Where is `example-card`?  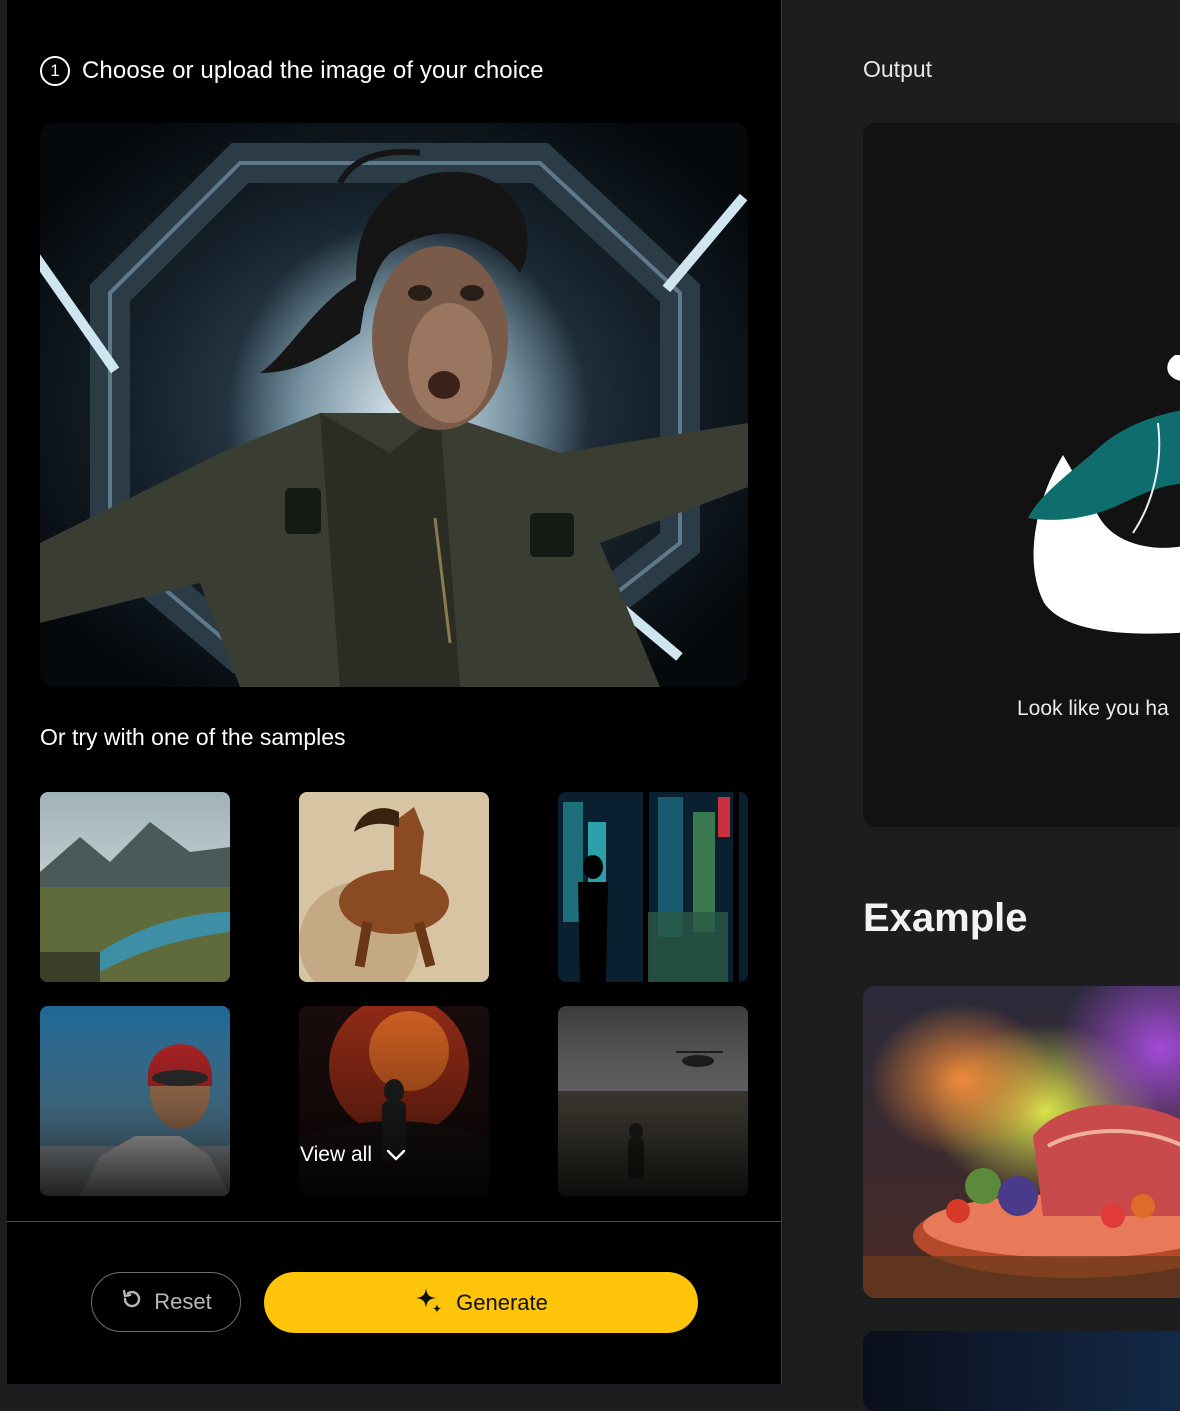
example-card is located at coordinates (1021, 1142).